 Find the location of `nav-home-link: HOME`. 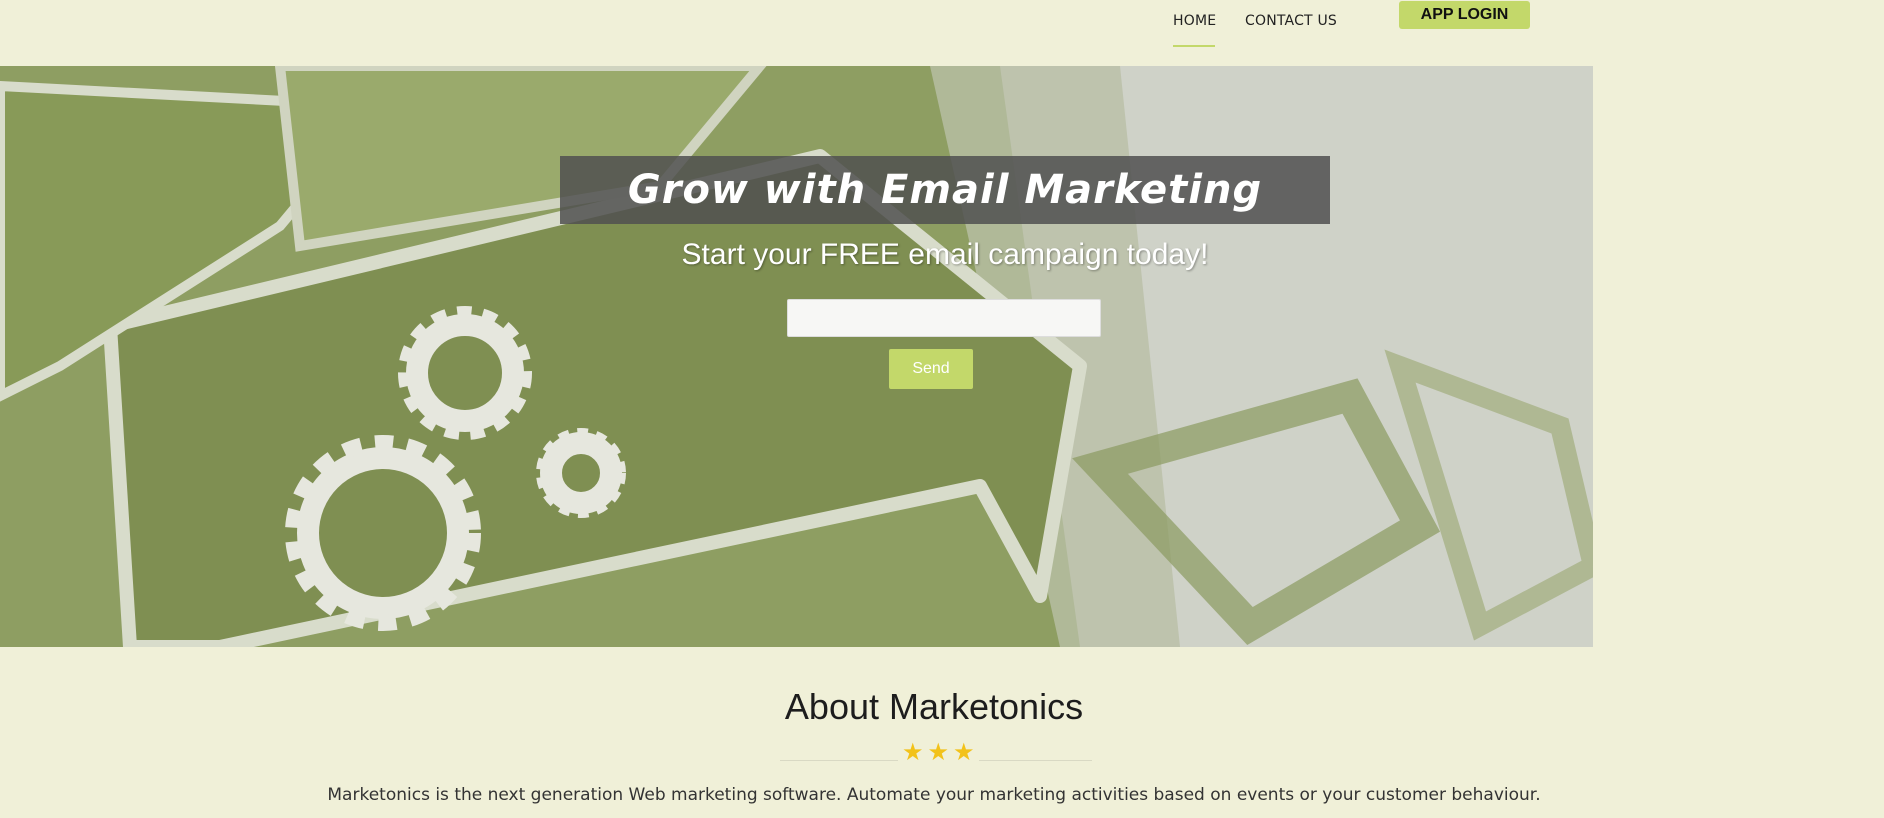

nav-home-link: HOME is located at coordinates (1194, 21).